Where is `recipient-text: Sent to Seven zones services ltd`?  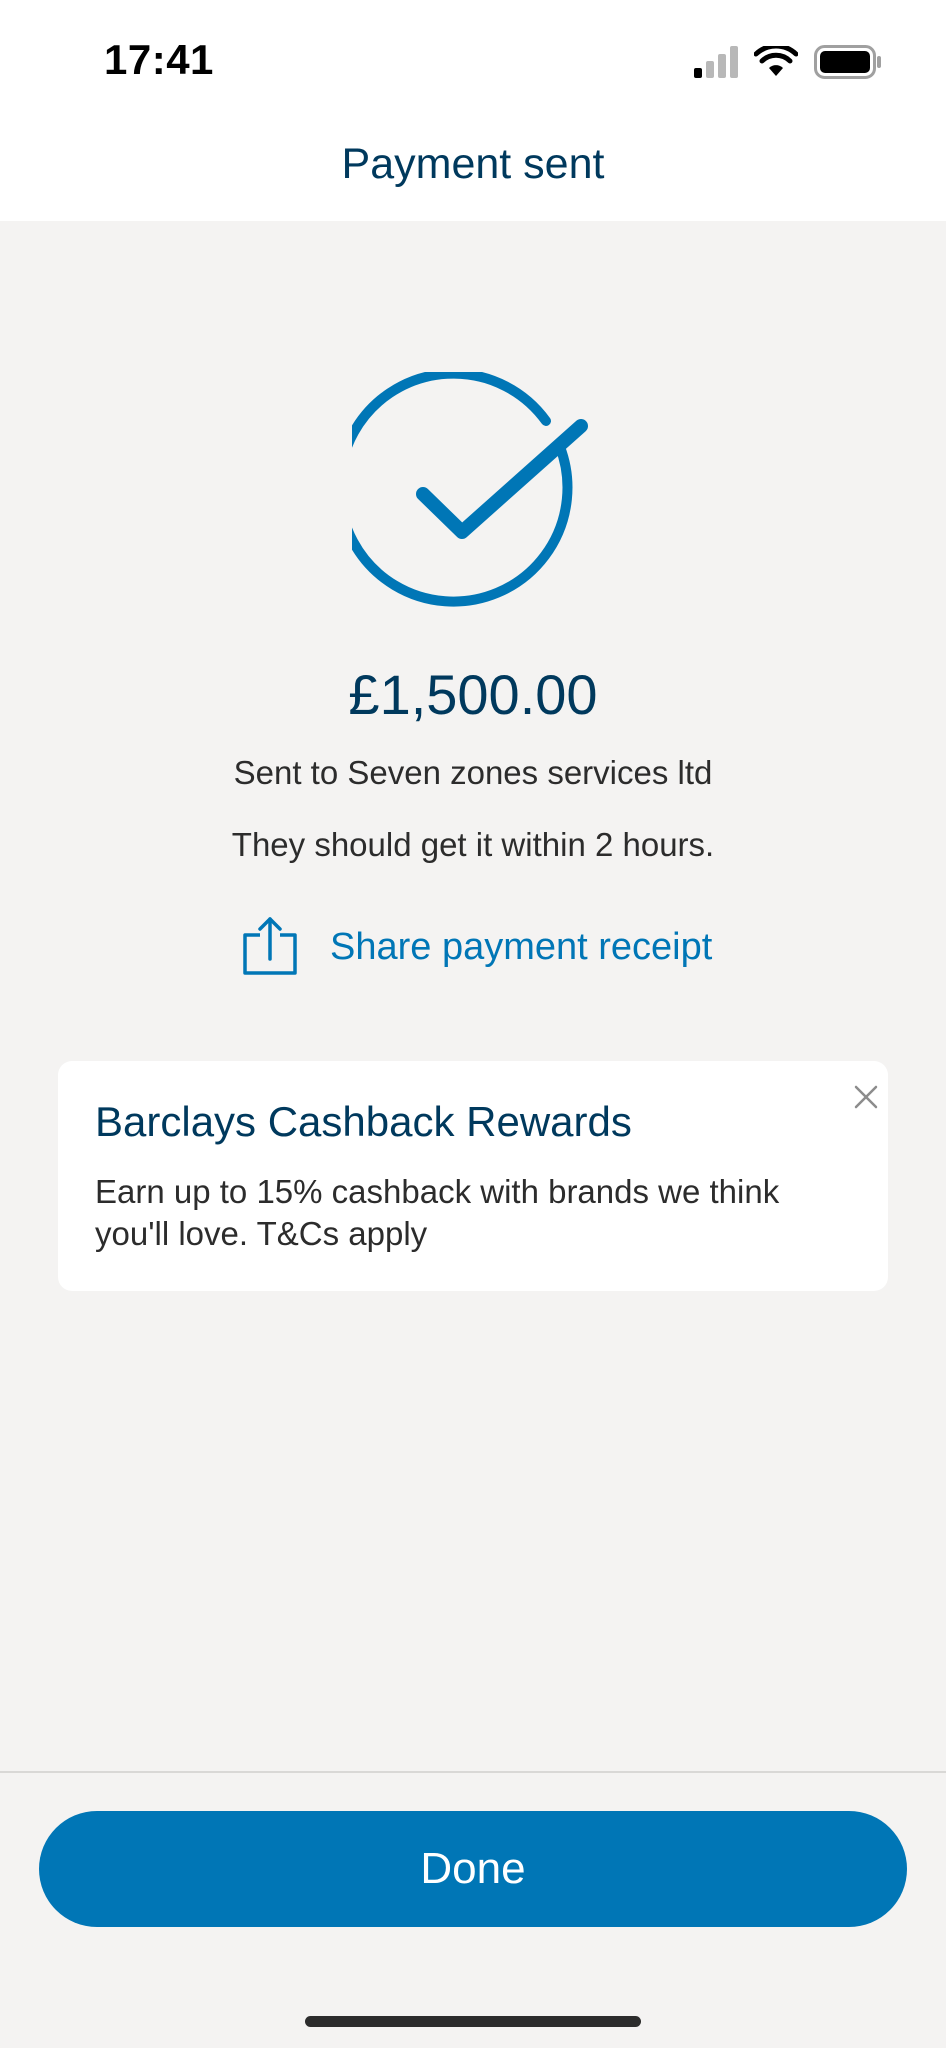
recipient-text: Sent to Seven zones services ltd is located at coordinates (473, 772).